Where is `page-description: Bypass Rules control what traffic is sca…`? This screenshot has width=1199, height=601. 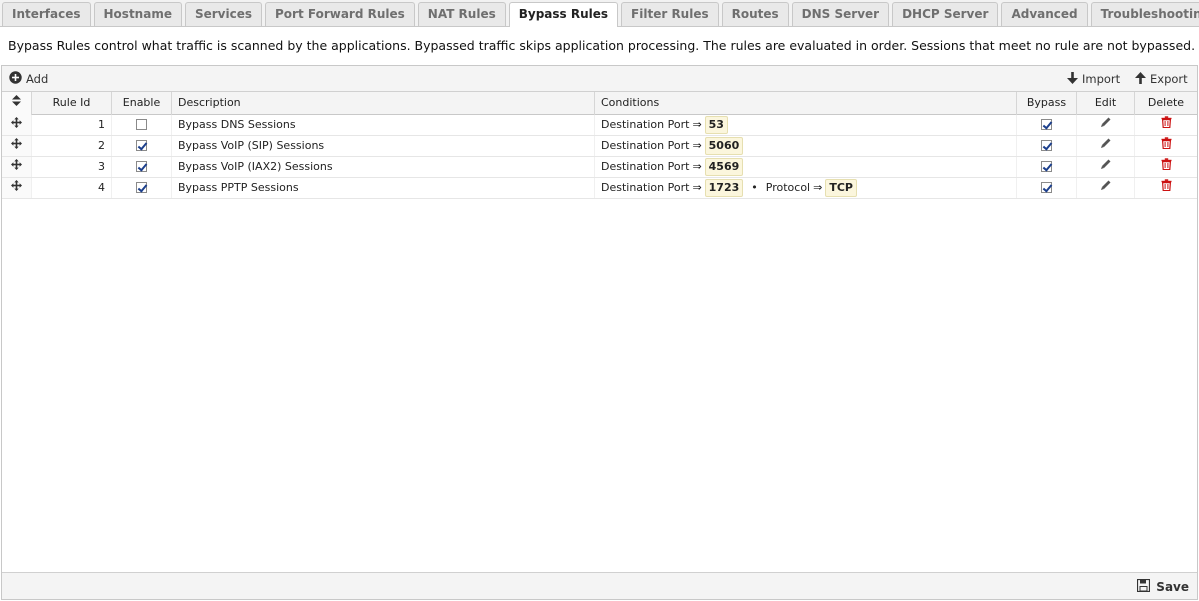 page-description: Bypass Rules control what traffic is sca… is located at coordinates (599, 46).